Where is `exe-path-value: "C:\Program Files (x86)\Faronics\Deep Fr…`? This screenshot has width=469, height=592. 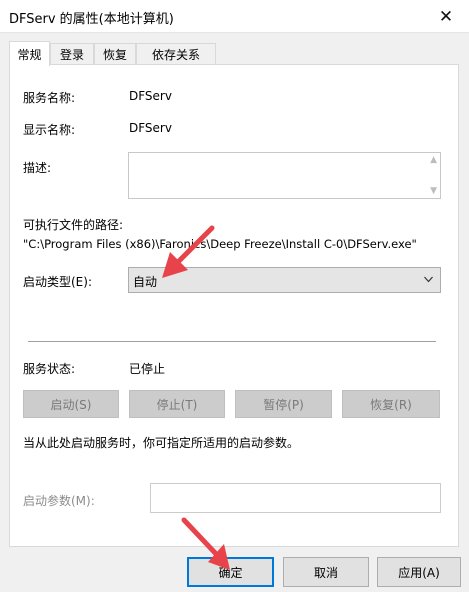 exe-path-value: "C:\Program Files (x86)\Faronics\Deep Fr… is located at coordinates (220, 244).